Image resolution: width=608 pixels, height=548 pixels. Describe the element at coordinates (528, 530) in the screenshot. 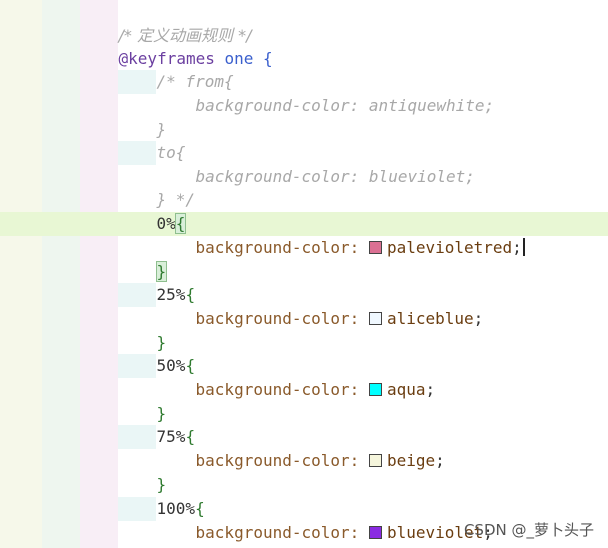

I see `watermark: CSDN @_萝卜头子` at that location.